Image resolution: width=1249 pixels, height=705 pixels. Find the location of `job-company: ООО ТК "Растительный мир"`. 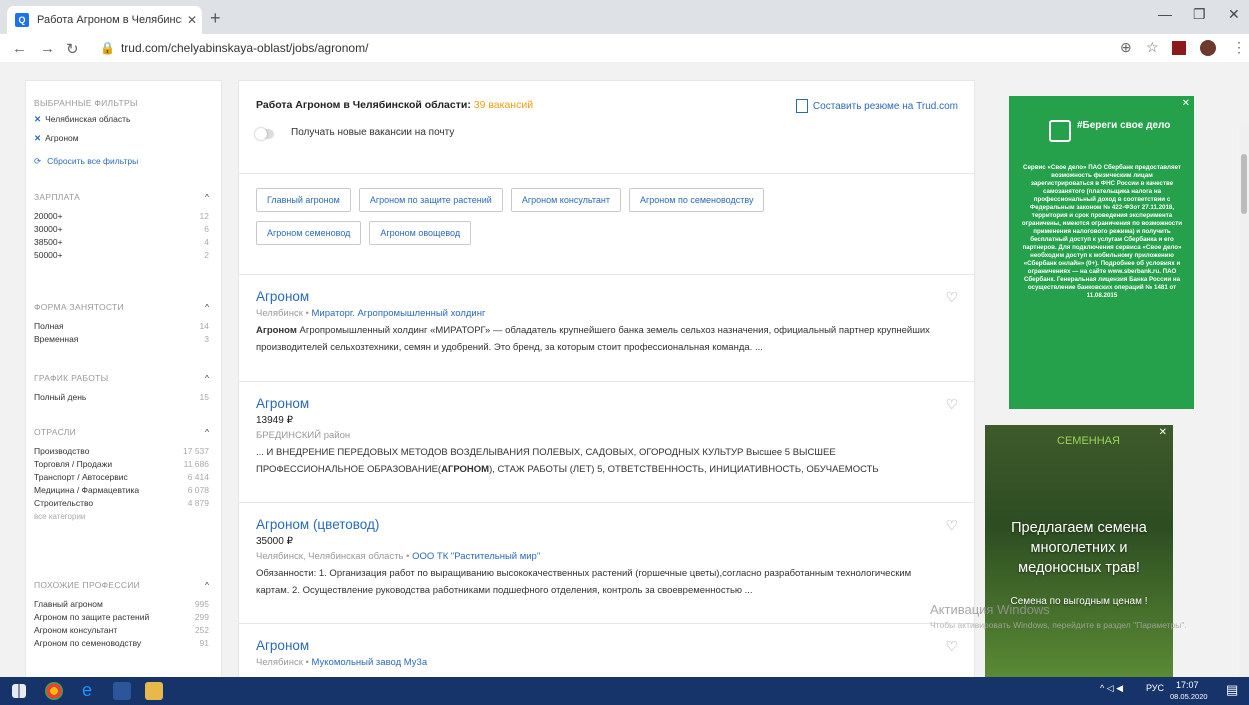

job-company: ООО ТК "Растительный мир" is located at coordinates (476, 556).